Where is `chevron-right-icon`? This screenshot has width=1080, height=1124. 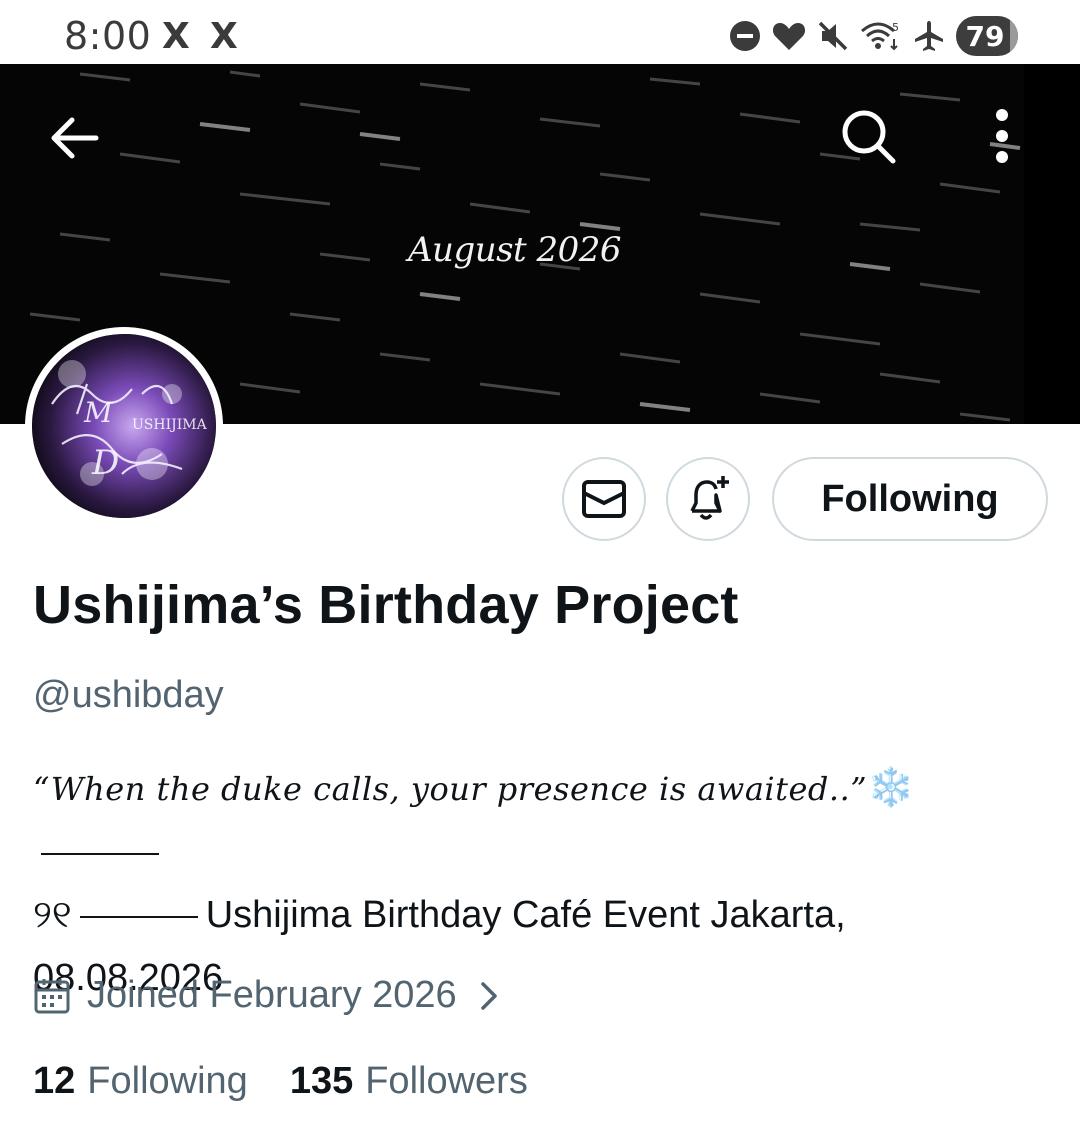
chevron-right-icon is located at coordinates (488, 995).